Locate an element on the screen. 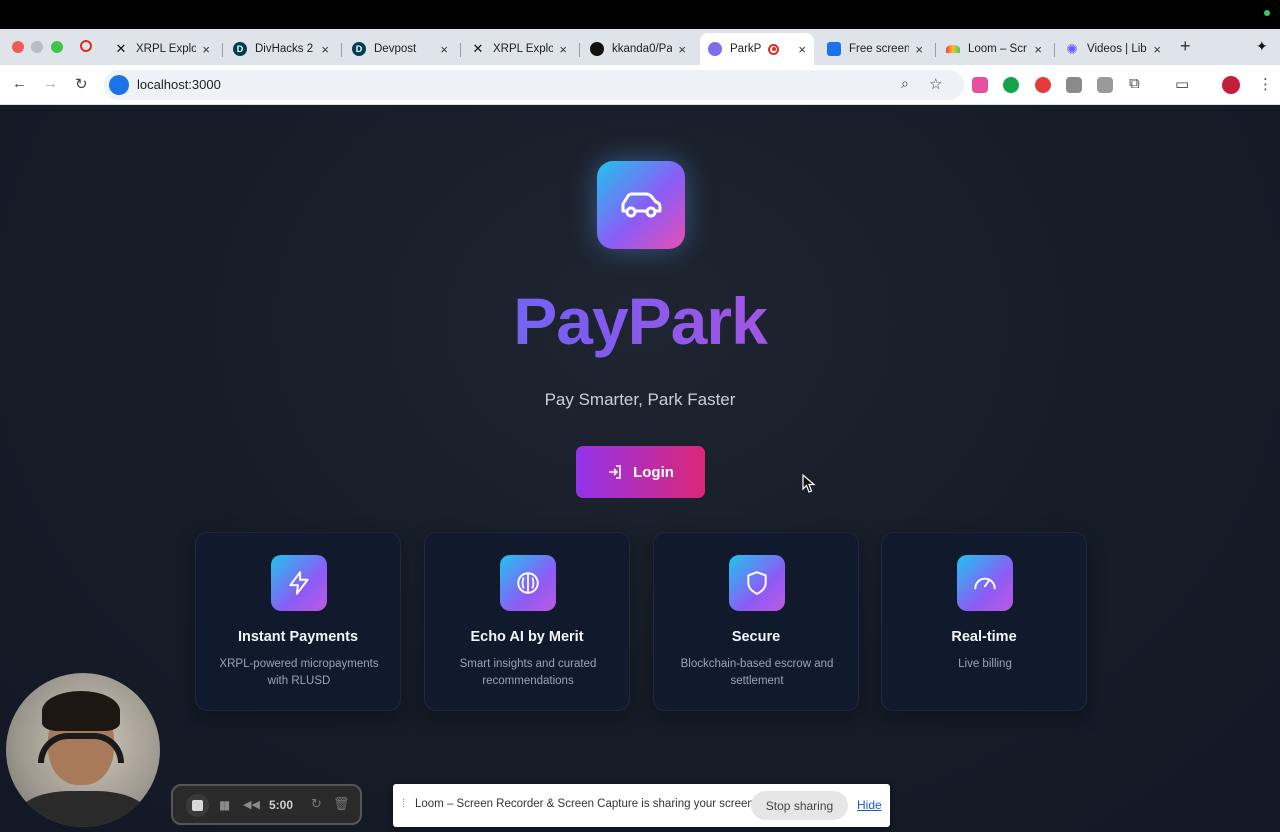 This screenshot has width=1280, height=832. lightning-icon is located at coordinates (299, 583).